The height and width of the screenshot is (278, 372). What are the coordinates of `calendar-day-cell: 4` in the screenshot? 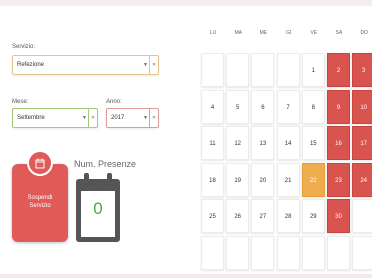 It's located at (212, 106).